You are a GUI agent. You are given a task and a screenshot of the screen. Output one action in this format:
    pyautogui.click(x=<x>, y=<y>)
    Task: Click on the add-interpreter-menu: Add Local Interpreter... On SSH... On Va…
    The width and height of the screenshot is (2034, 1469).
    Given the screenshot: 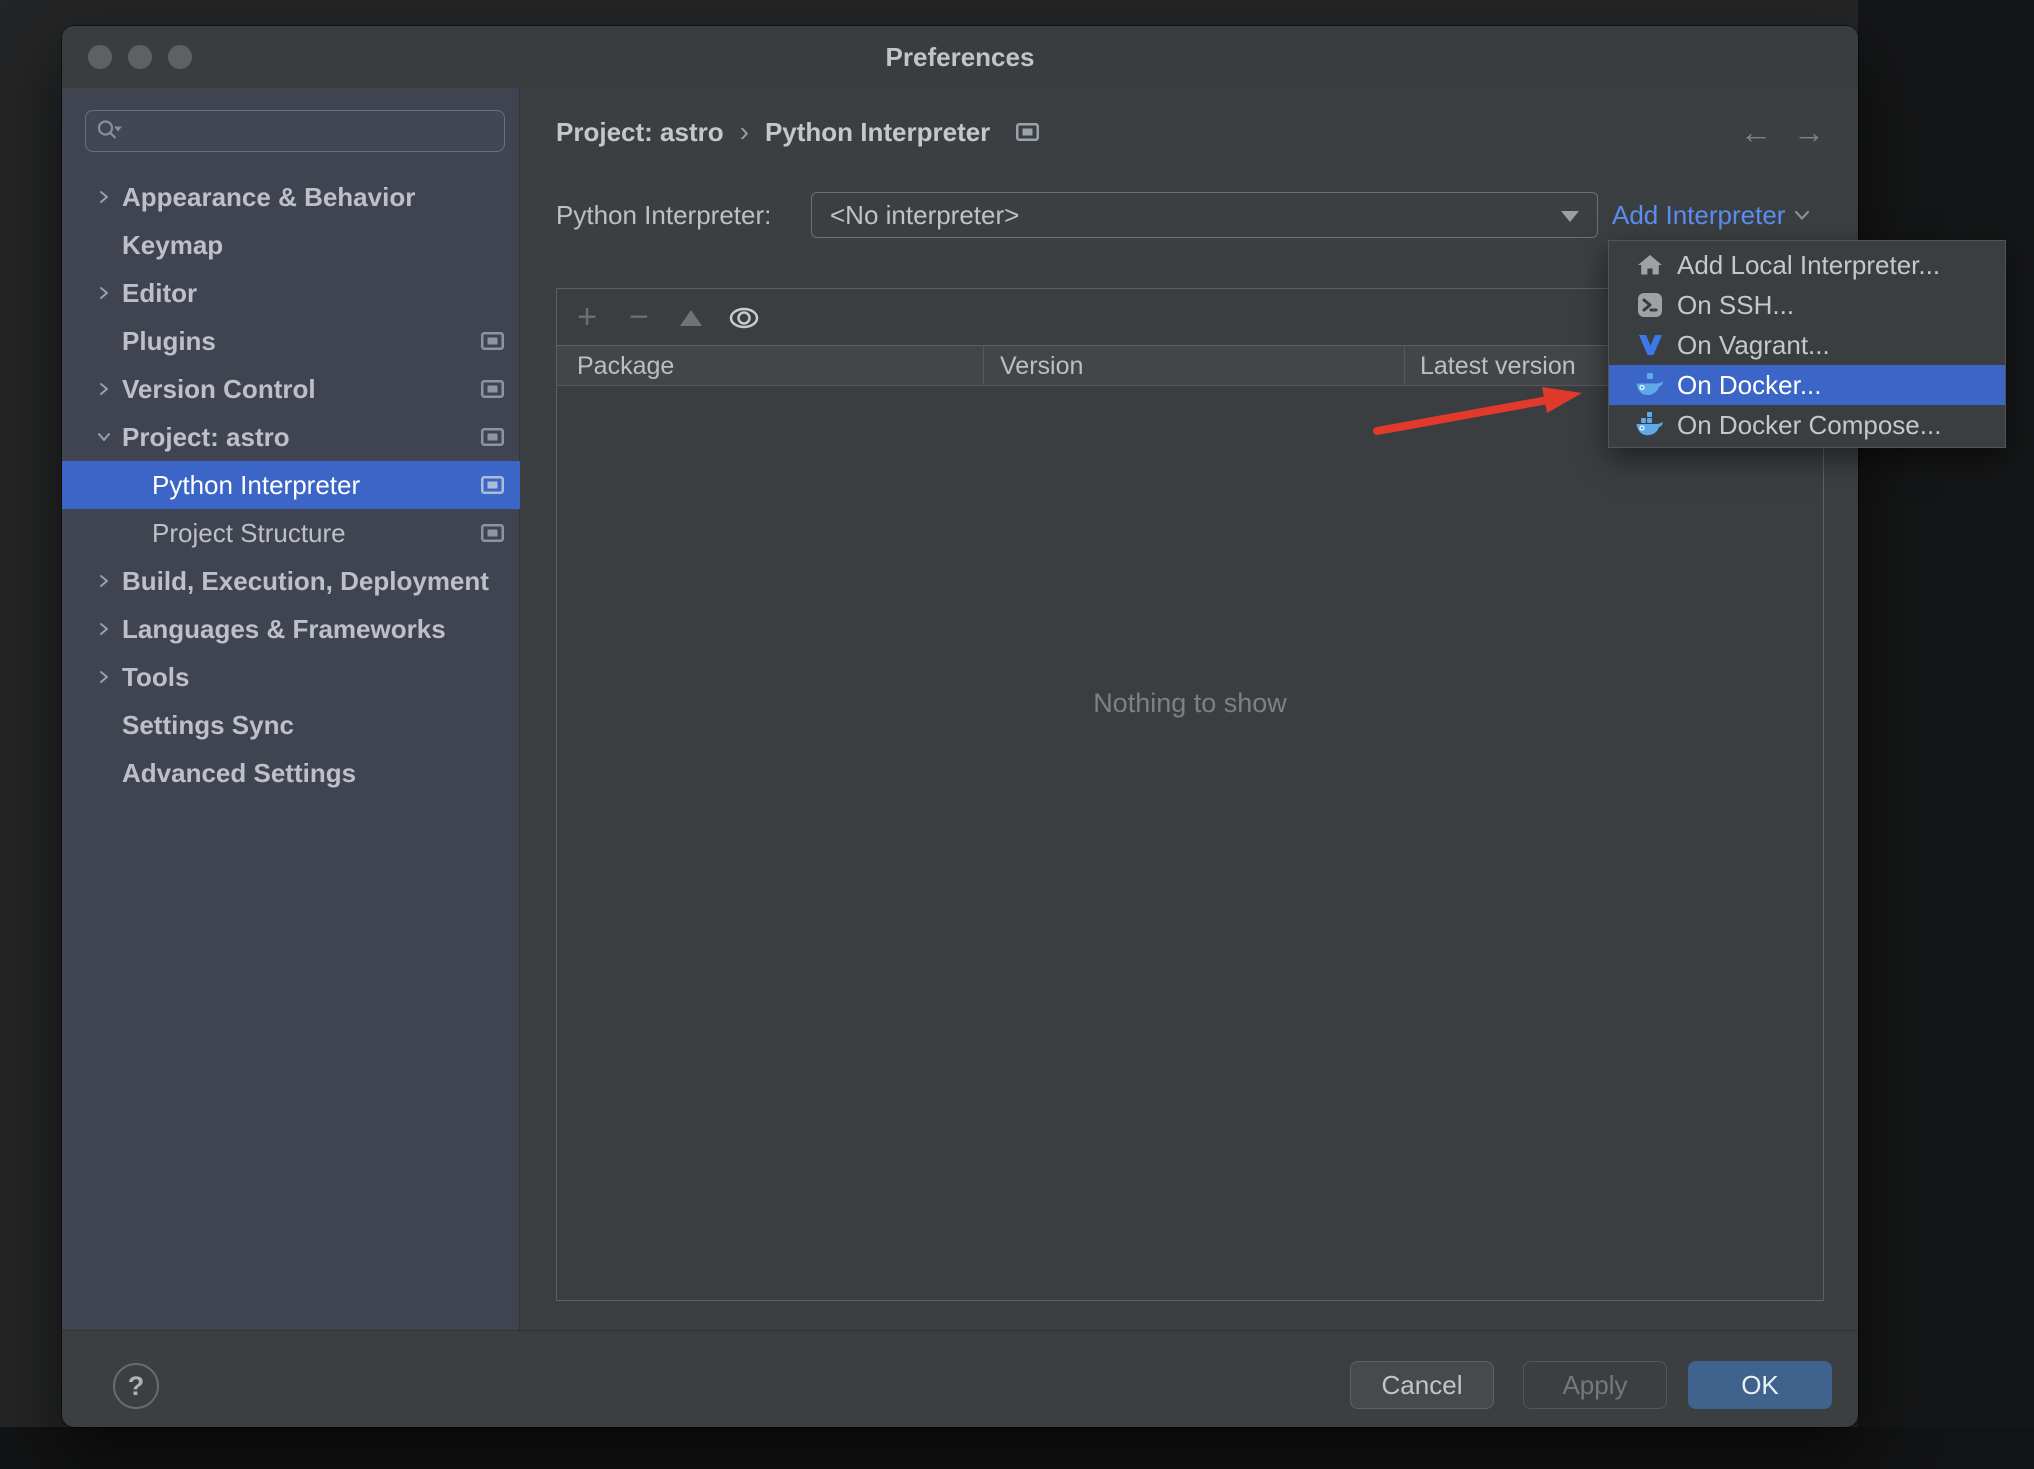 What is the action you would take?
    pyautogui.click(x=1807, y=344)
    